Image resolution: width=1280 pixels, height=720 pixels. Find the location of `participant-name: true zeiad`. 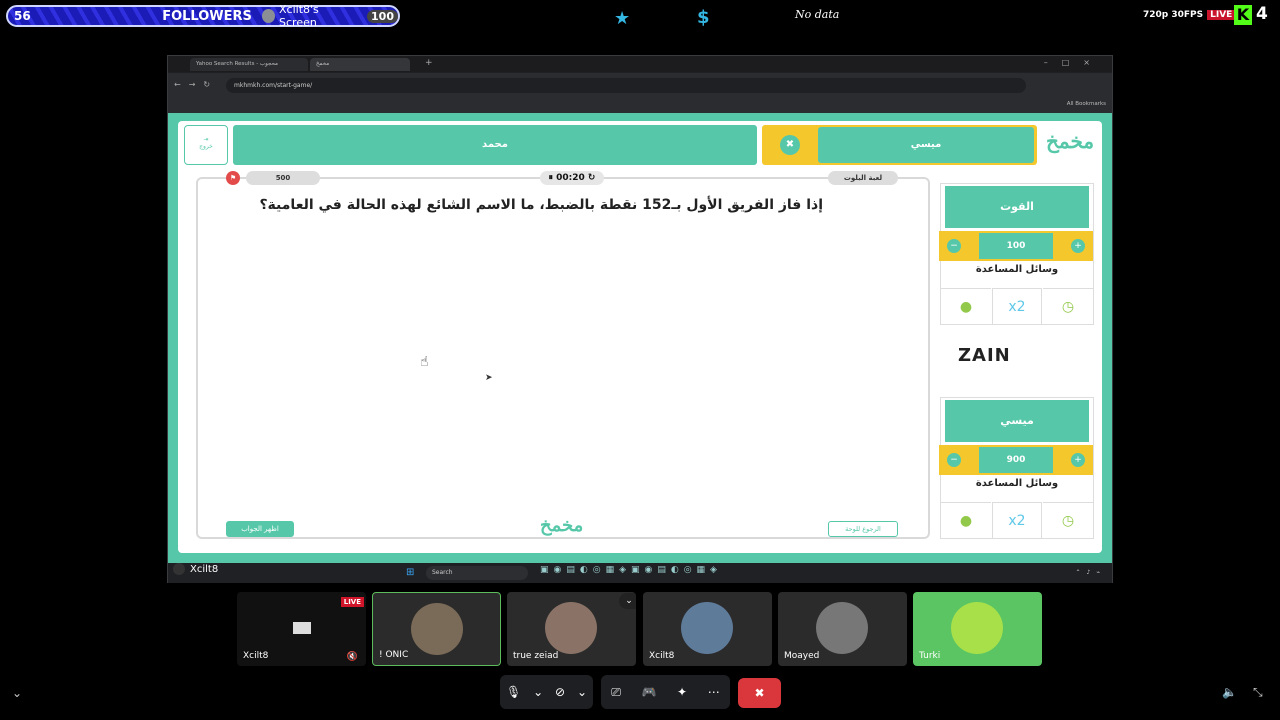

participant-name: true zeiad is located at coordinates (536, 656).